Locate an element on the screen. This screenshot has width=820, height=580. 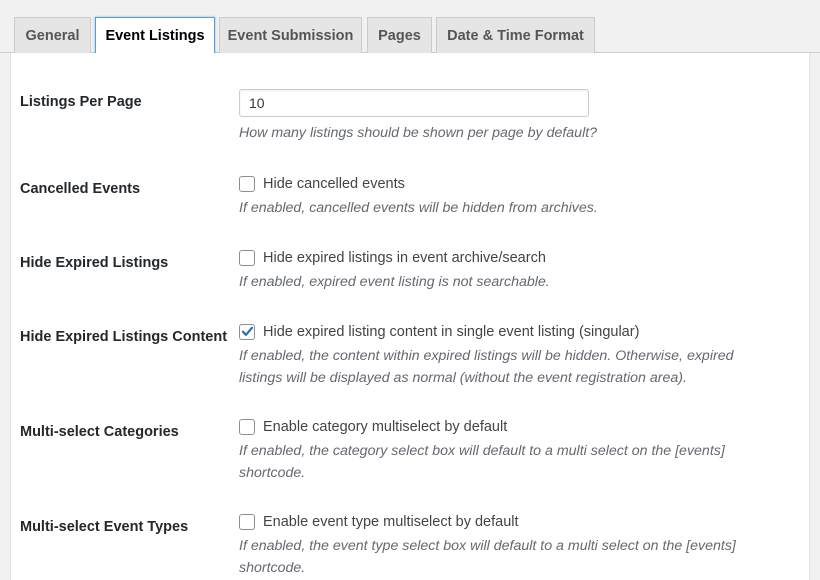
multiselect-categories-label: Multi-select Categories is located at coordinates (99, 432).